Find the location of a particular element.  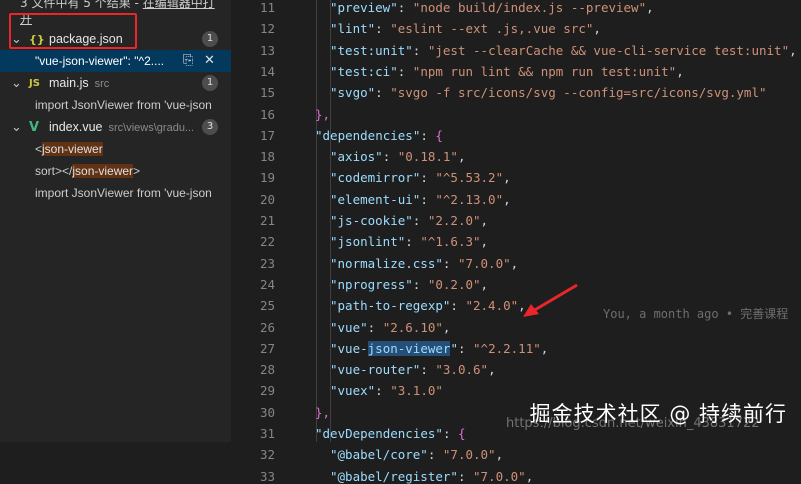

search-match-row: "vue-json-viewer": "^2.... ⎘ ✕ is located at coordinates (115, 61).